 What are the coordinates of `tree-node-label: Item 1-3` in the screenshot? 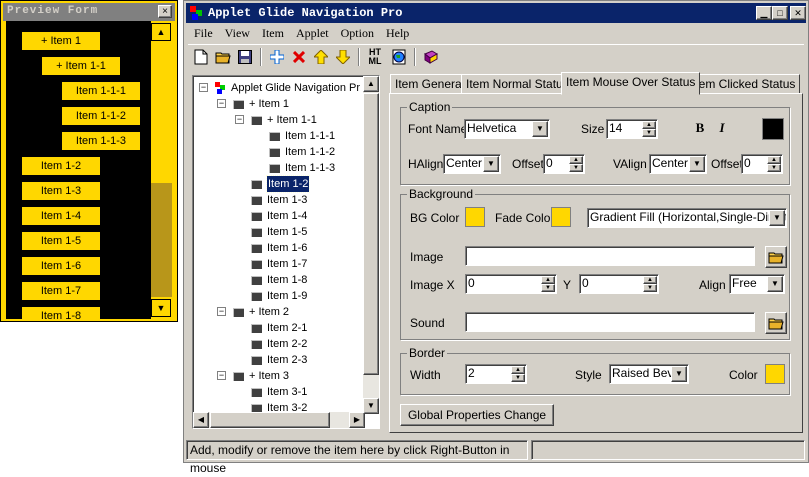 It's located at (287, 200).